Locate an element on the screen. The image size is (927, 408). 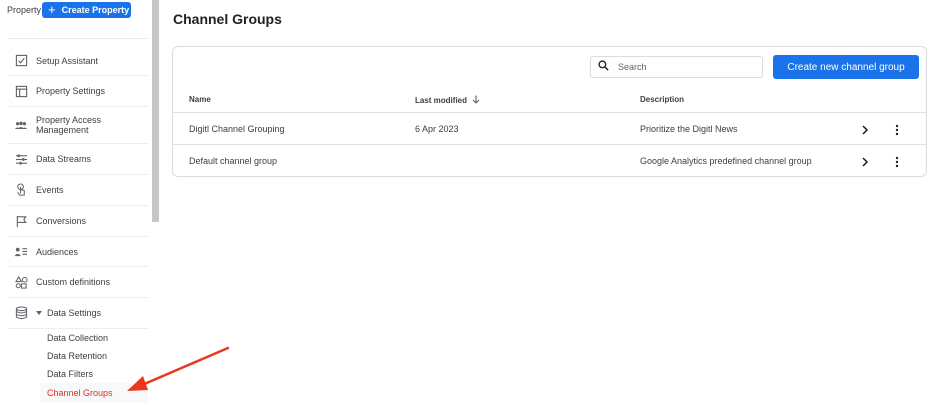
streams-icon is located at coordinates (21, 159).